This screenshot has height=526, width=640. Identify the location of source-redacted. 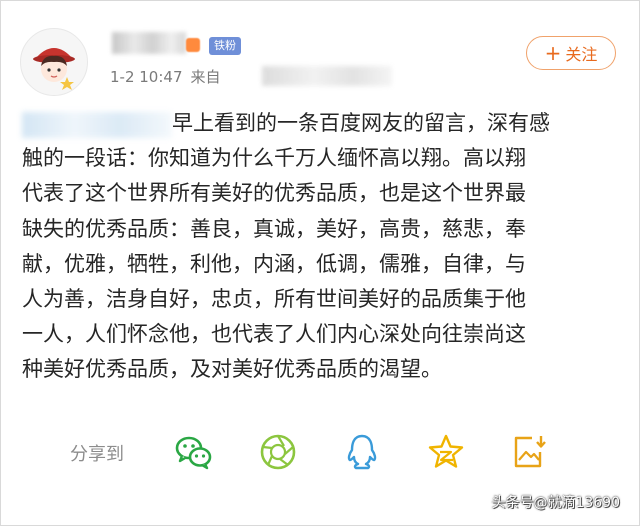
(327, 76).